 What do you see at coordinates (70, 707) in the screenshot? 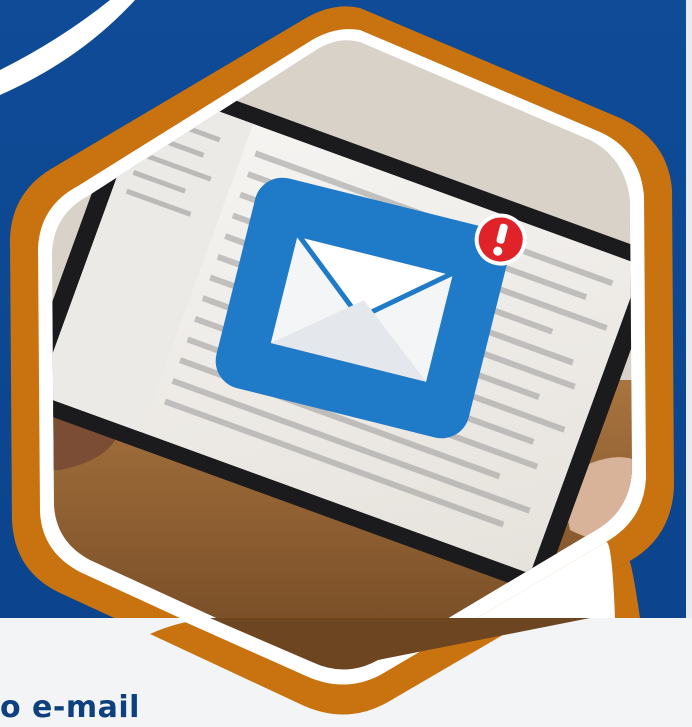
I see `caption-text: o e-mail` at bounding box center [70, 707].